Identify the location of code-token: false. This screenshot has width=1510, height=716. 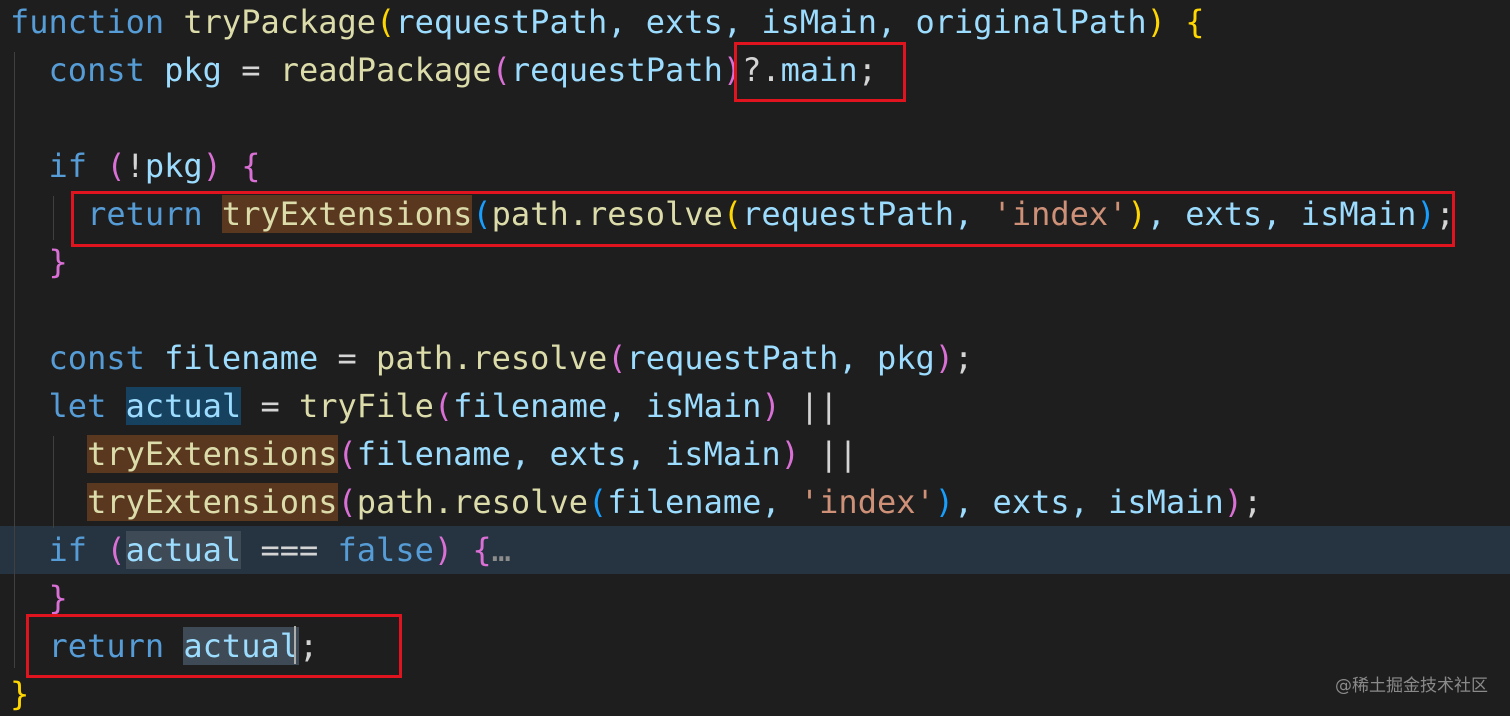
(385, 550).